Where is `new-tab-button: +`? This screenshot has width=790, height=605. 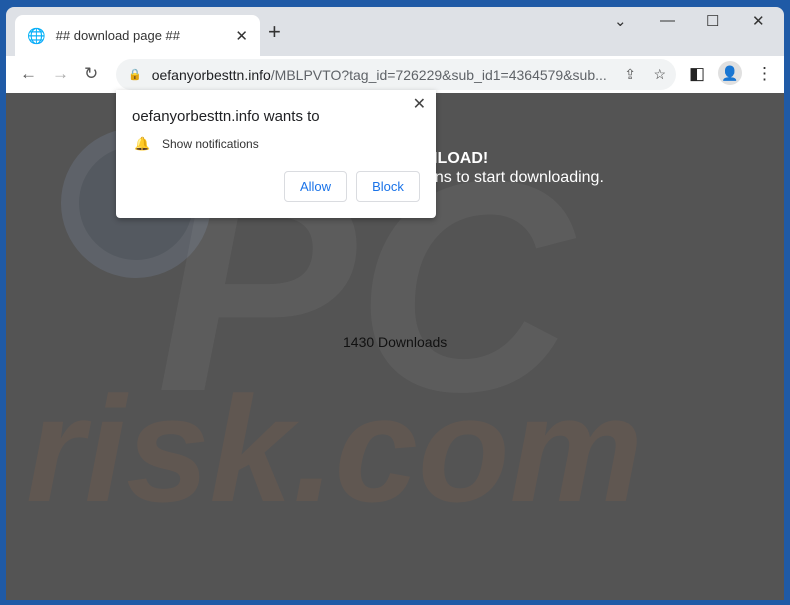
new-tab-button: + is located at coordinates (274, 32).